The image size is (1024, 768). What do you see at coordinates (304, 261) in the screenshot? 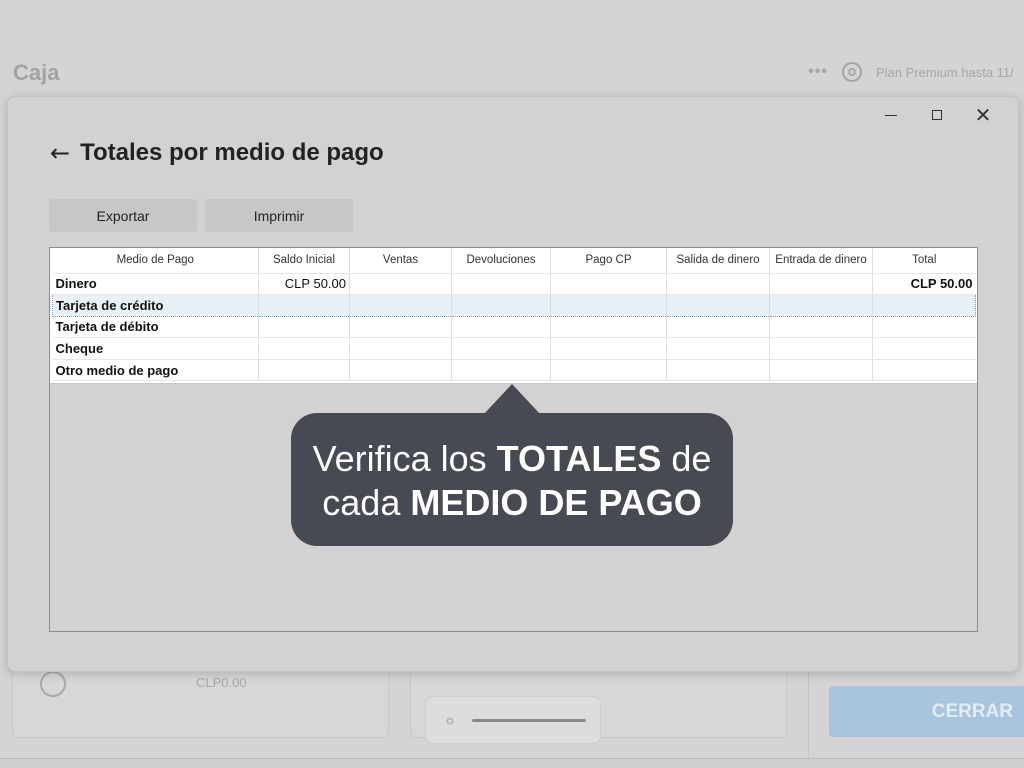
I see `column-header: Saldo Inicial` at bounding box center [304, 261].